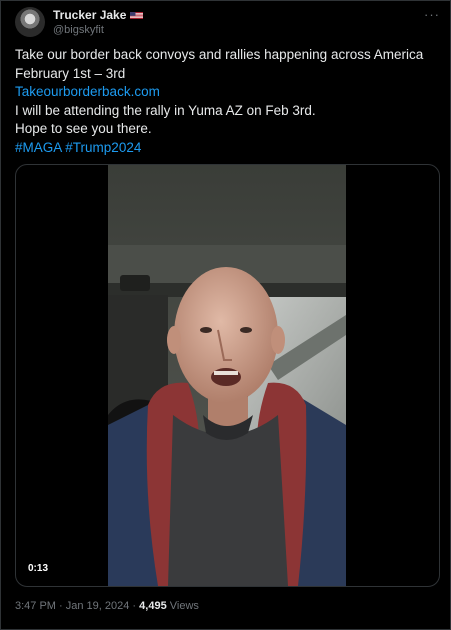 Image resolution: width=451 pixels, height=630 pixels. I want to click on hashtag-maga: #MAGA, so click(38, 147).